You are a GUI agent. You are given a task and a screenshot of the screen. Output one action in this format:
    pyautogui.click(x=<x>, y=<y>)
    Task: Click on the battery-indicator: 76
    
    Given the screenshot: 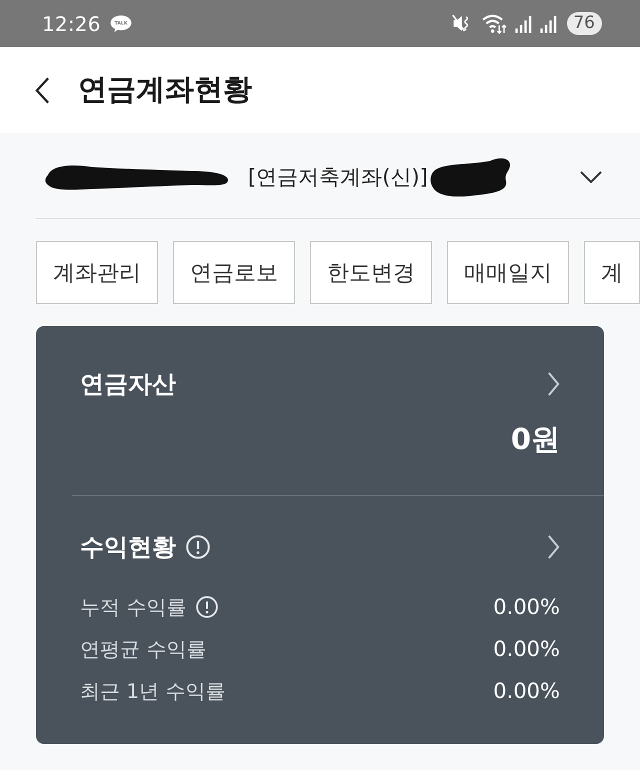 What is the action you would take?
    pyautogui.click(x=584, y=23)
    